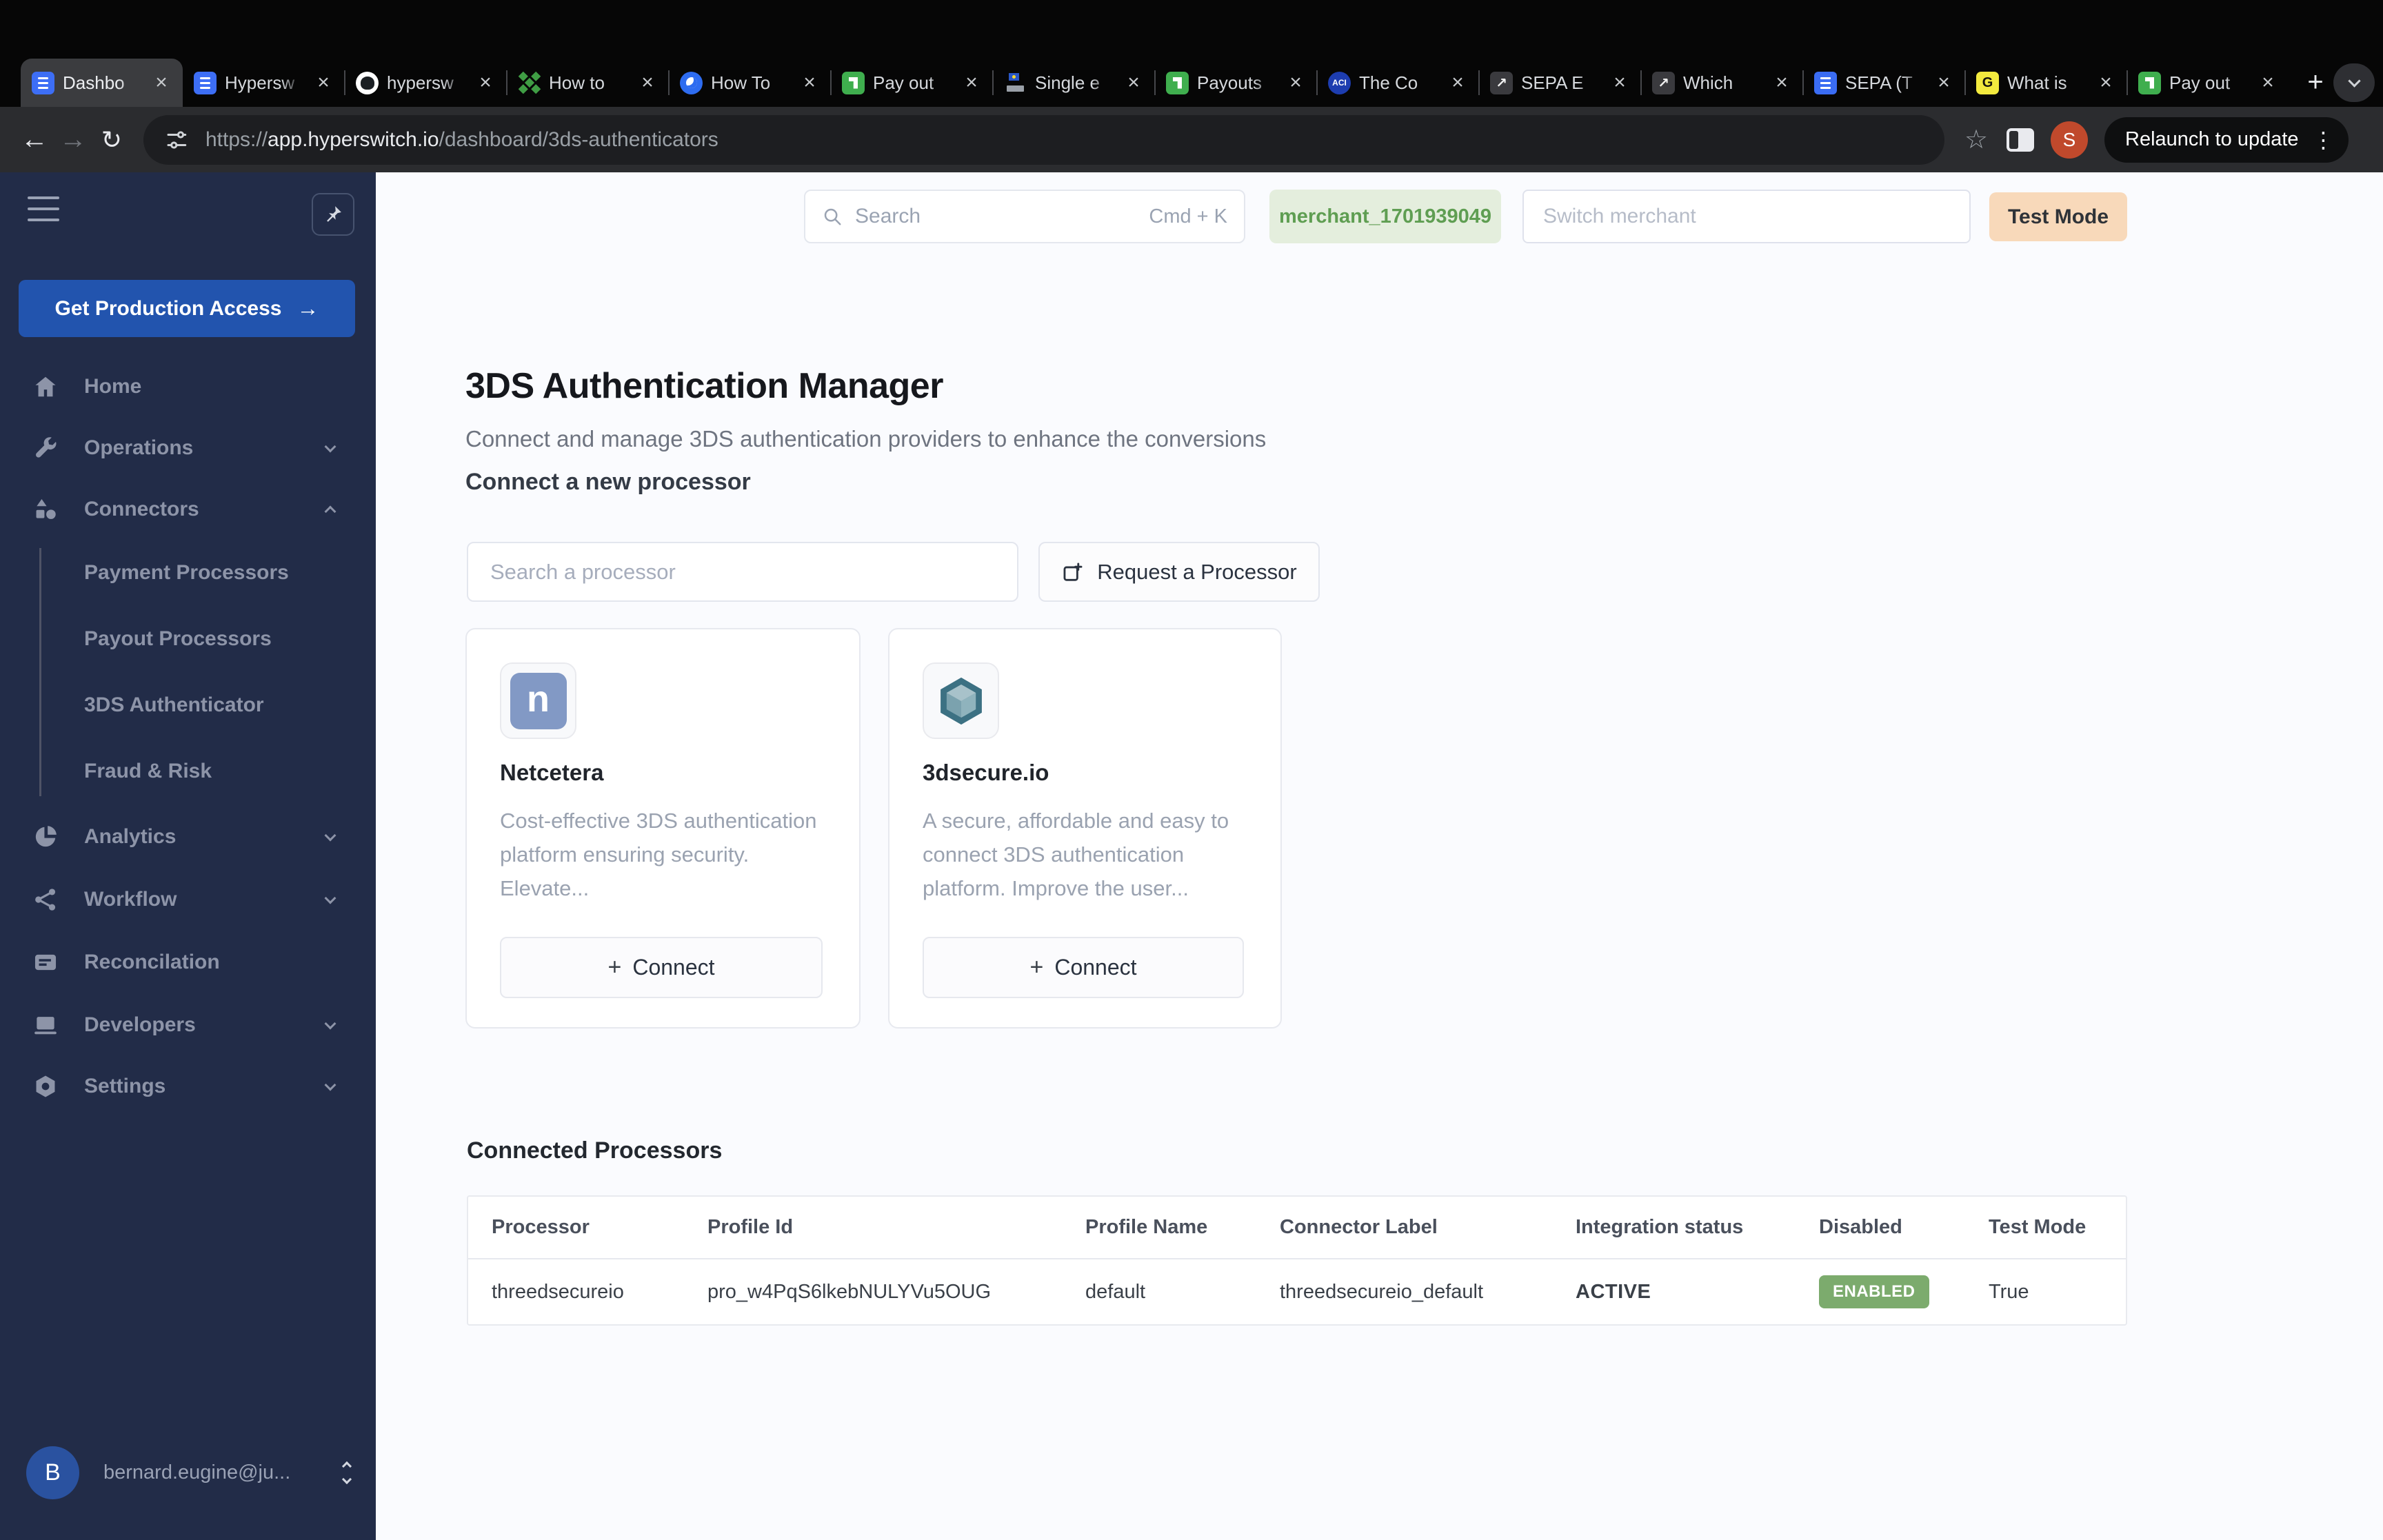 The image size is (2383, 1540). What do you see at coordinates (2069, 140) in the screenshot?
I see `browser-profile-avatar: S` at bounding box center [2069, 140].